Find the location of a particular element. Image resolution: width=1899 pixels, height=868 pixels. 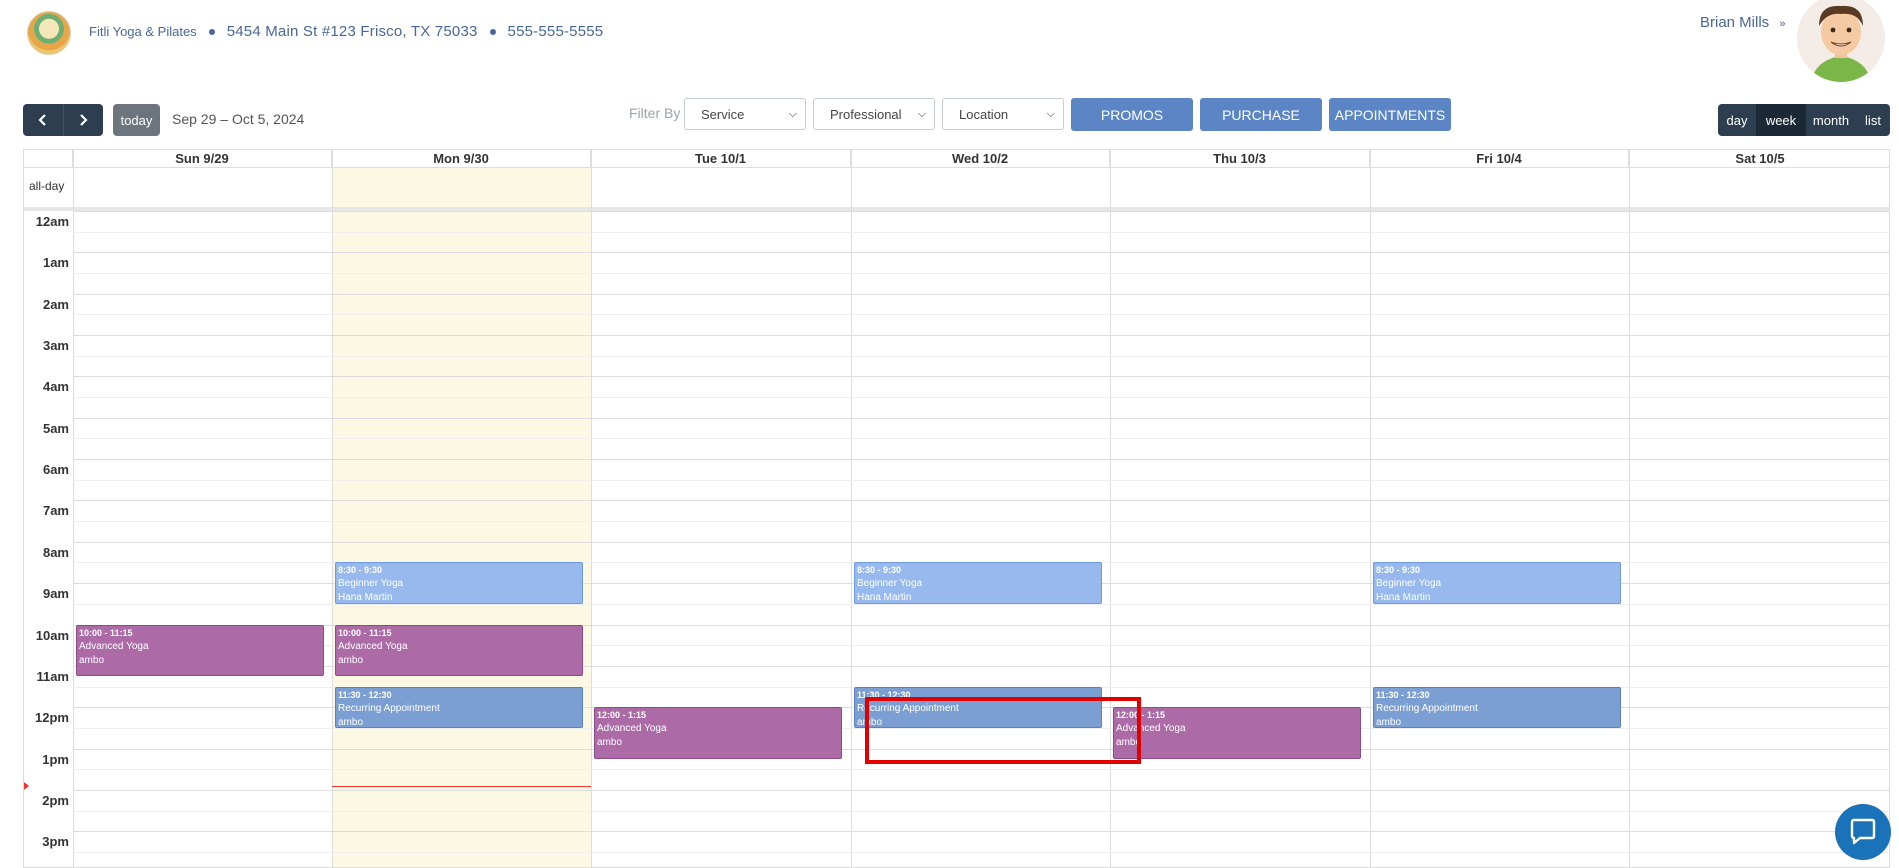

hour-label: 3pm is located at coordinates (55, 842).